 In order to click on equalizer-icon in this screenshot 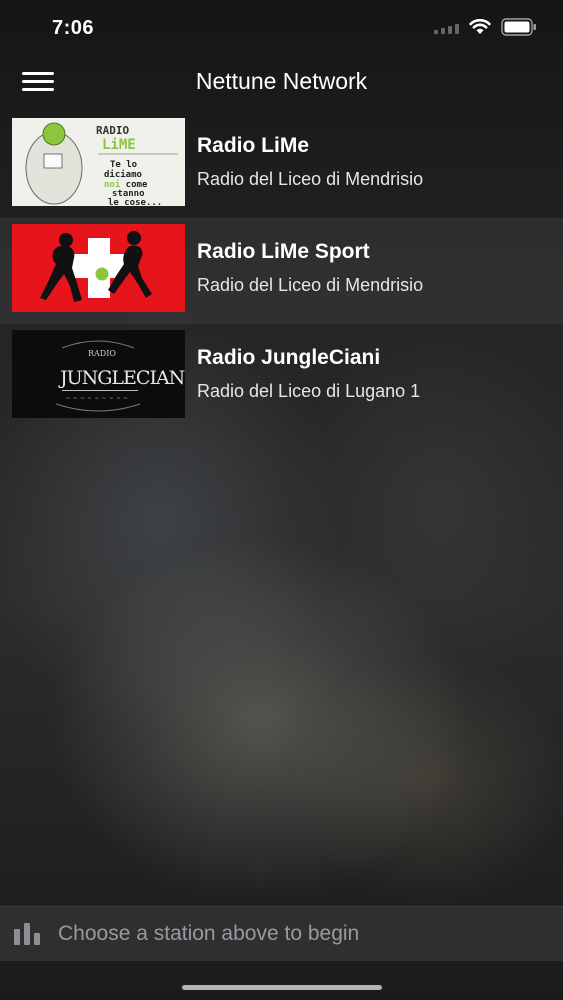, I will do `click(29, 934)`.